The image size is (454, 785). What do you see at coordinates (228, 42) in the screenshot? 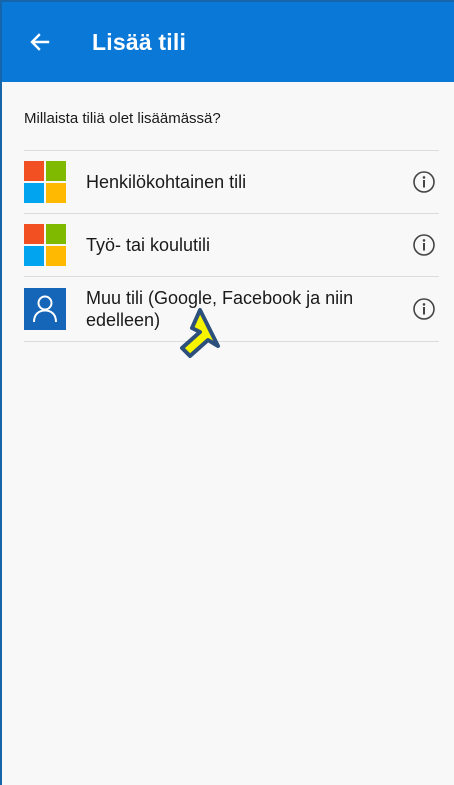
I see `app-bar: Lisää tili` at bounding box center [228, 42].